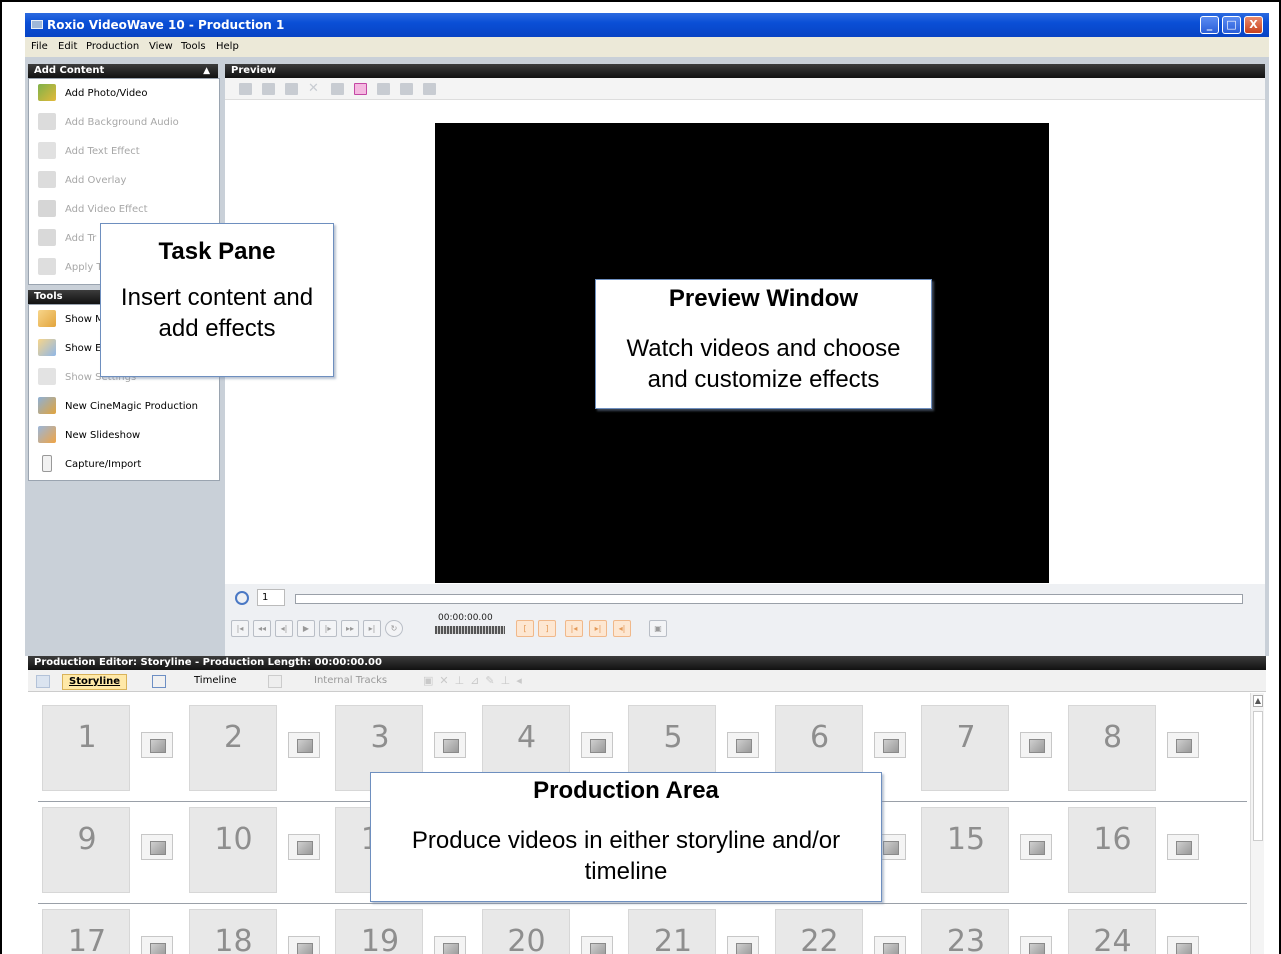 Image resolution: width=1281 pixels, height=954 pixels. I want to click on menu-edit: Edit, so click(67, 46).